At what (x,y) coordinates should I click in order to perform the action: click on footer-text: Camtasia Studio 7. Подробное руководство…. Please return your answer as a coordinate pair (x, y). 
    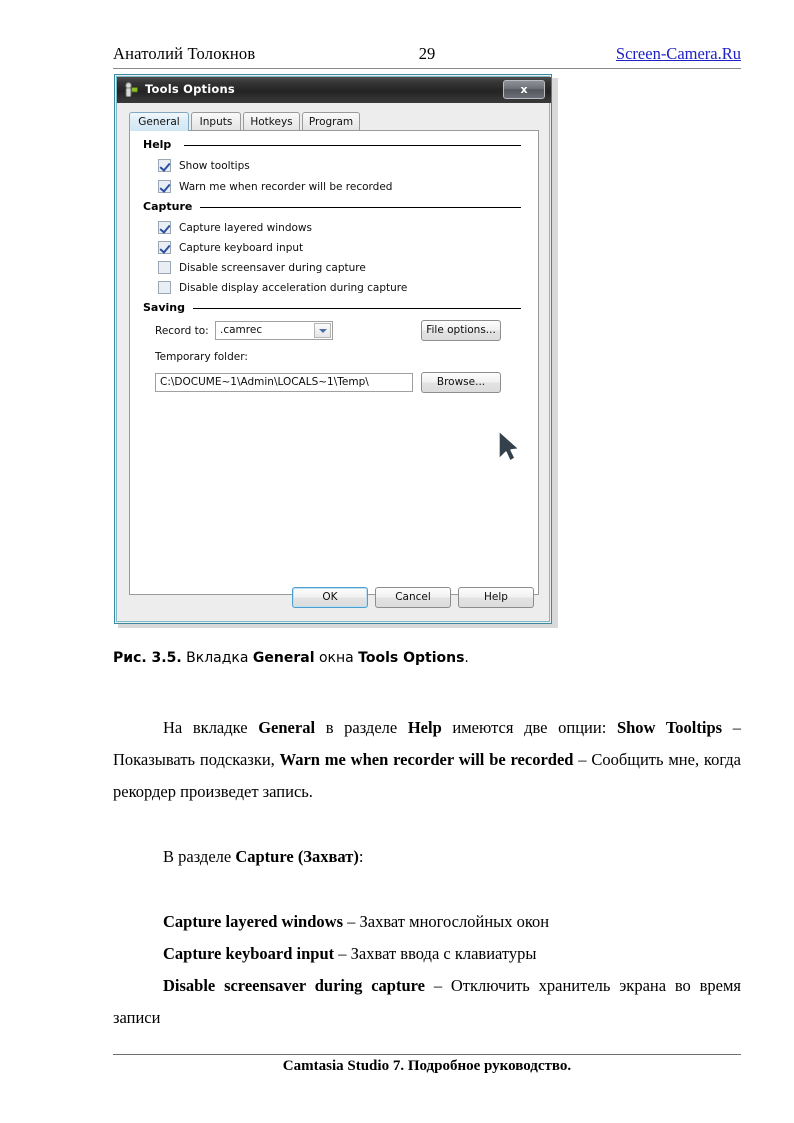
    Looking at the image, I should click on (427, 1066).